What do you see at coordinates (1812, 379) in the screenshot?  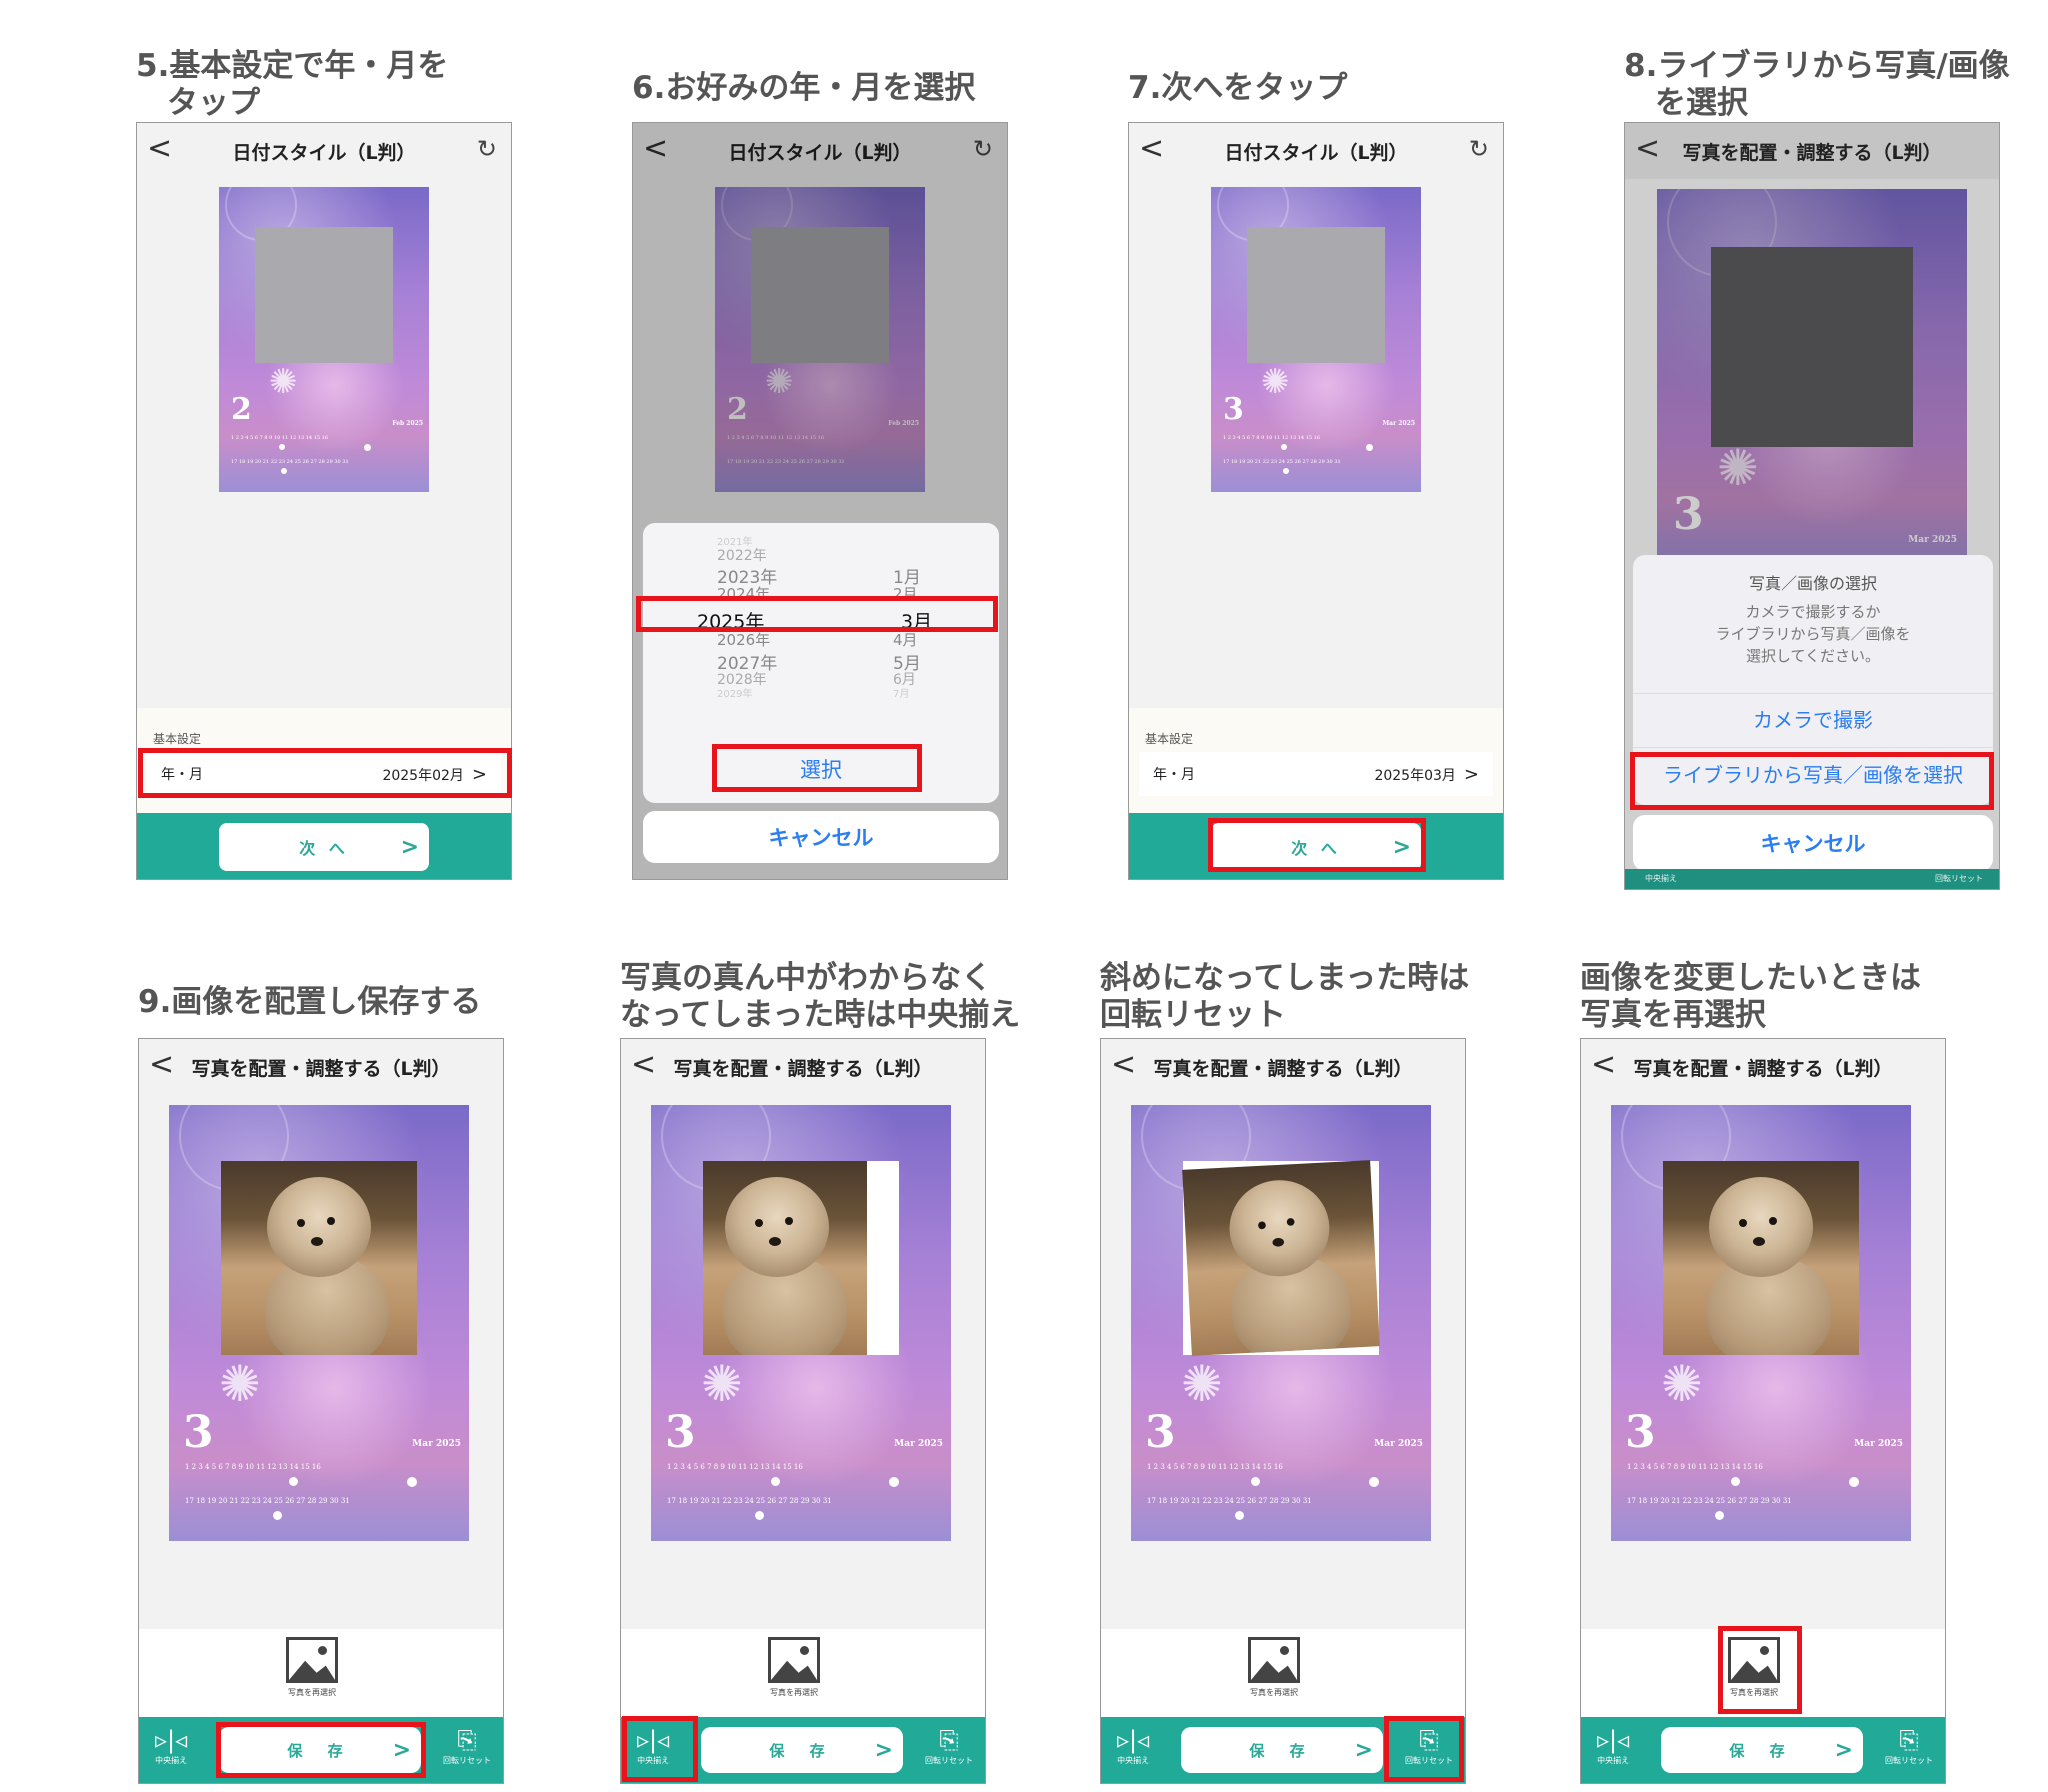 I see `calendar-preview: ✺ 3 Mar 2025` at bounding box center [1812, 379].